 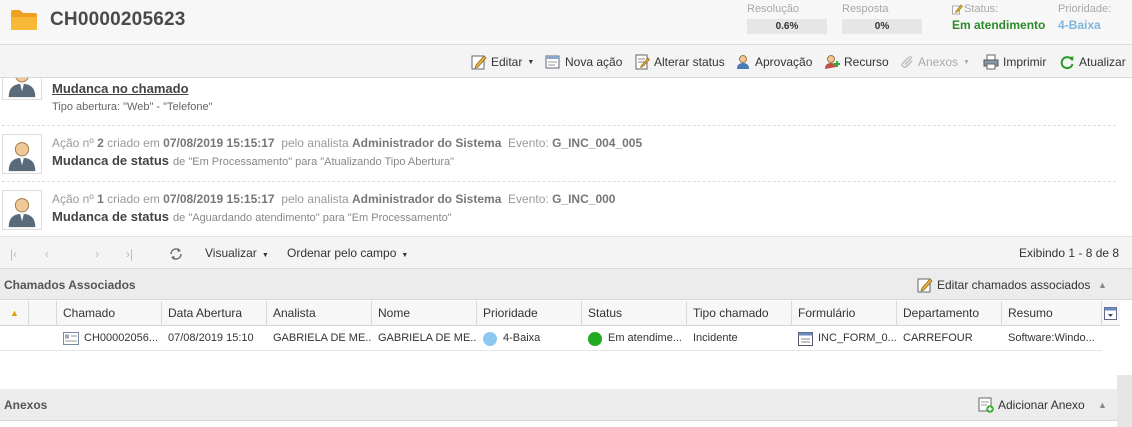 I want to click on scrollbar, so click(x=1124, y=401).